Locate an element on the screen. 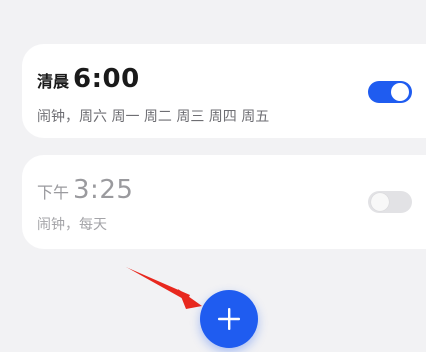  red-arrow-icon is located at coordinates (164, 288).